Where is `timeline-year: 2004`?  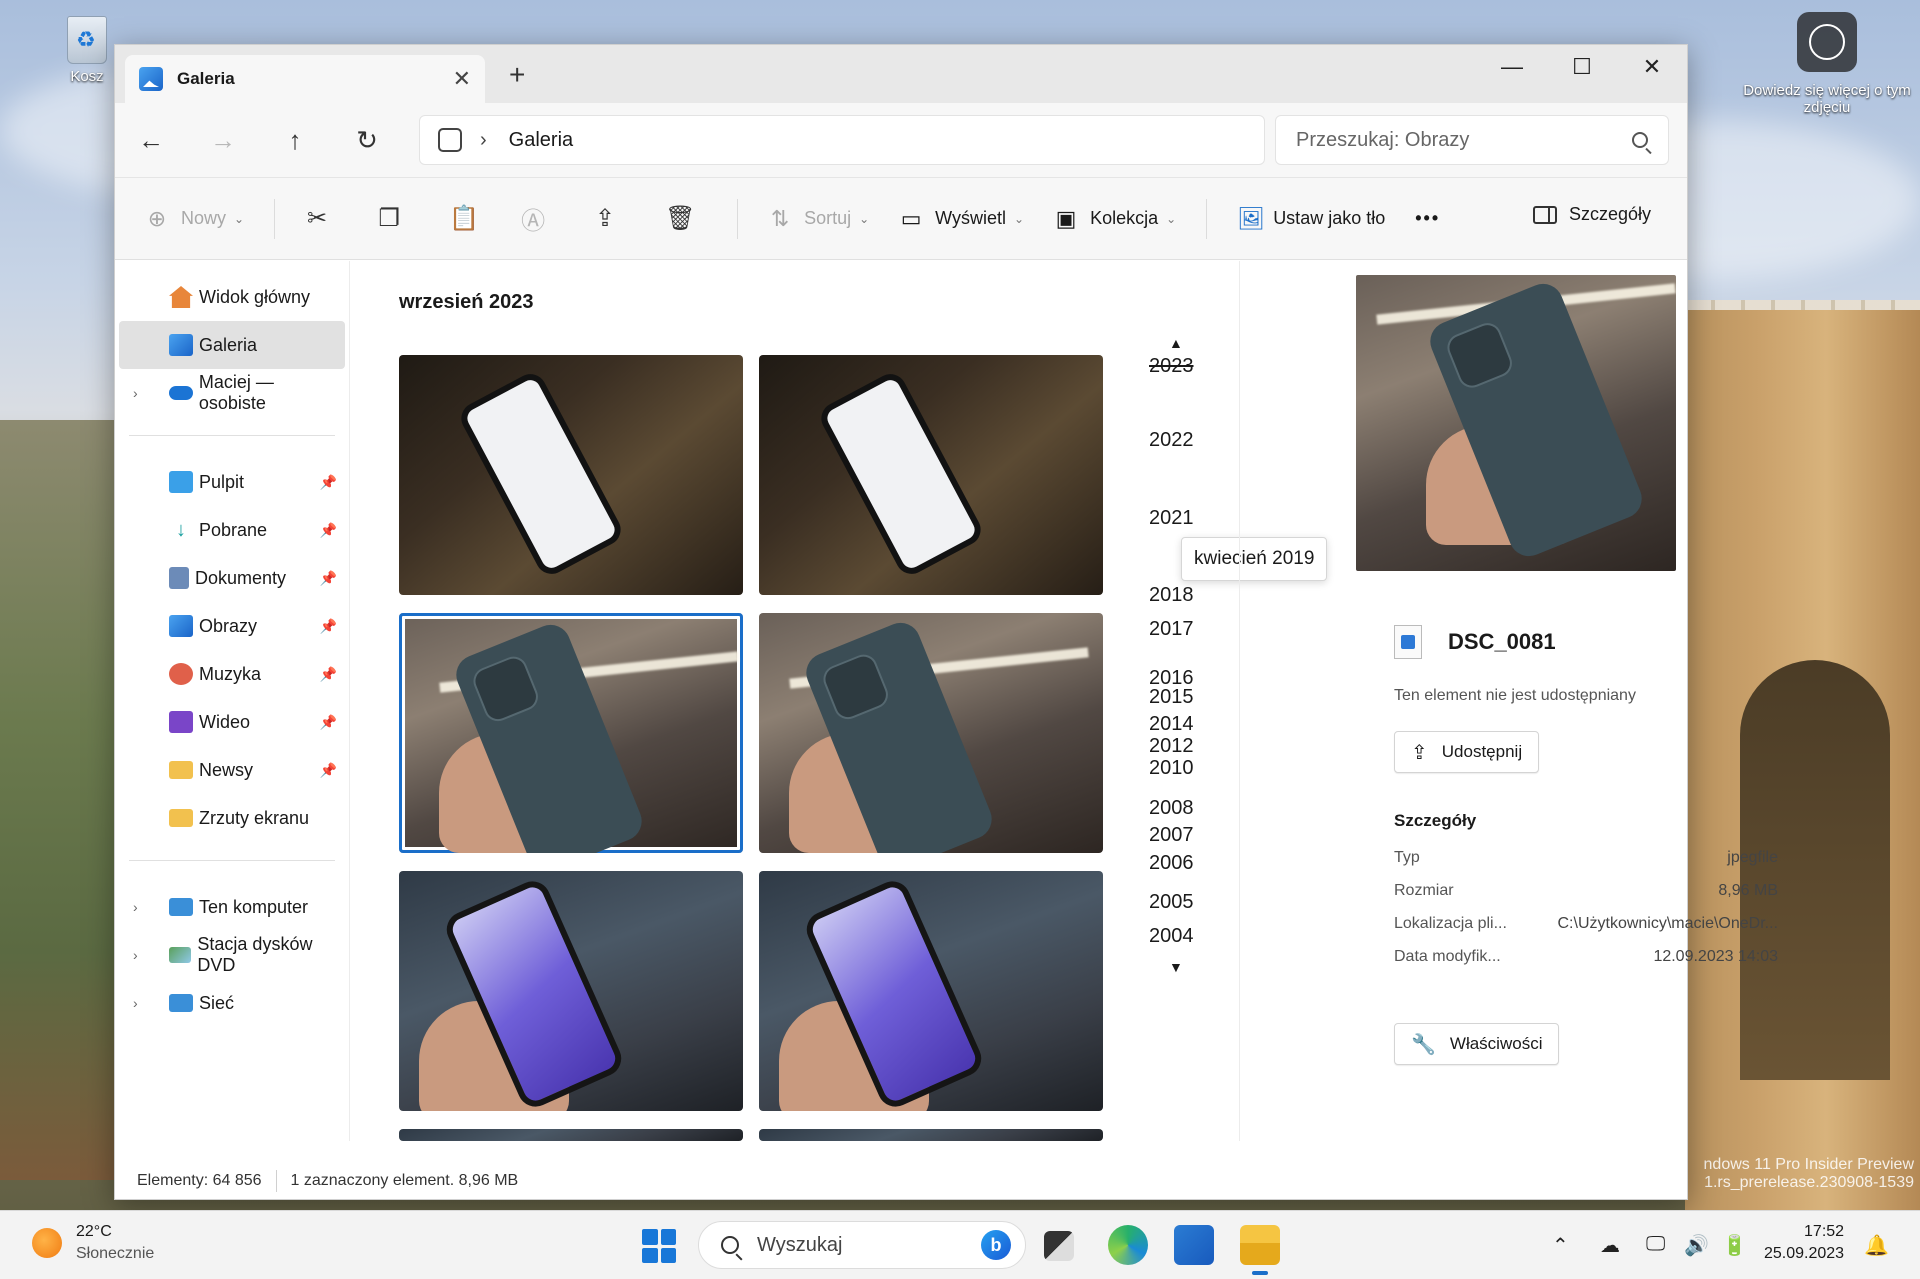 timeline-year: 2004 is located at coordinates (1171, 936).